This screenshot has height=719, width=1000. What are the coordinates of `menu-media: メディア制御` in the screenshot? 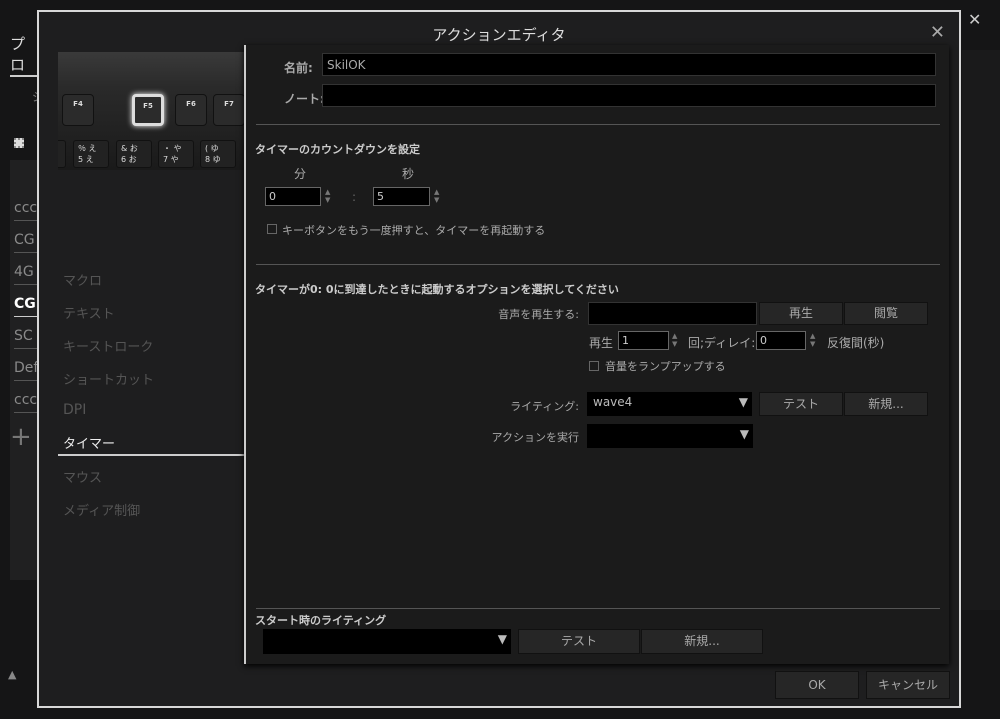 It's located at (101, 509).